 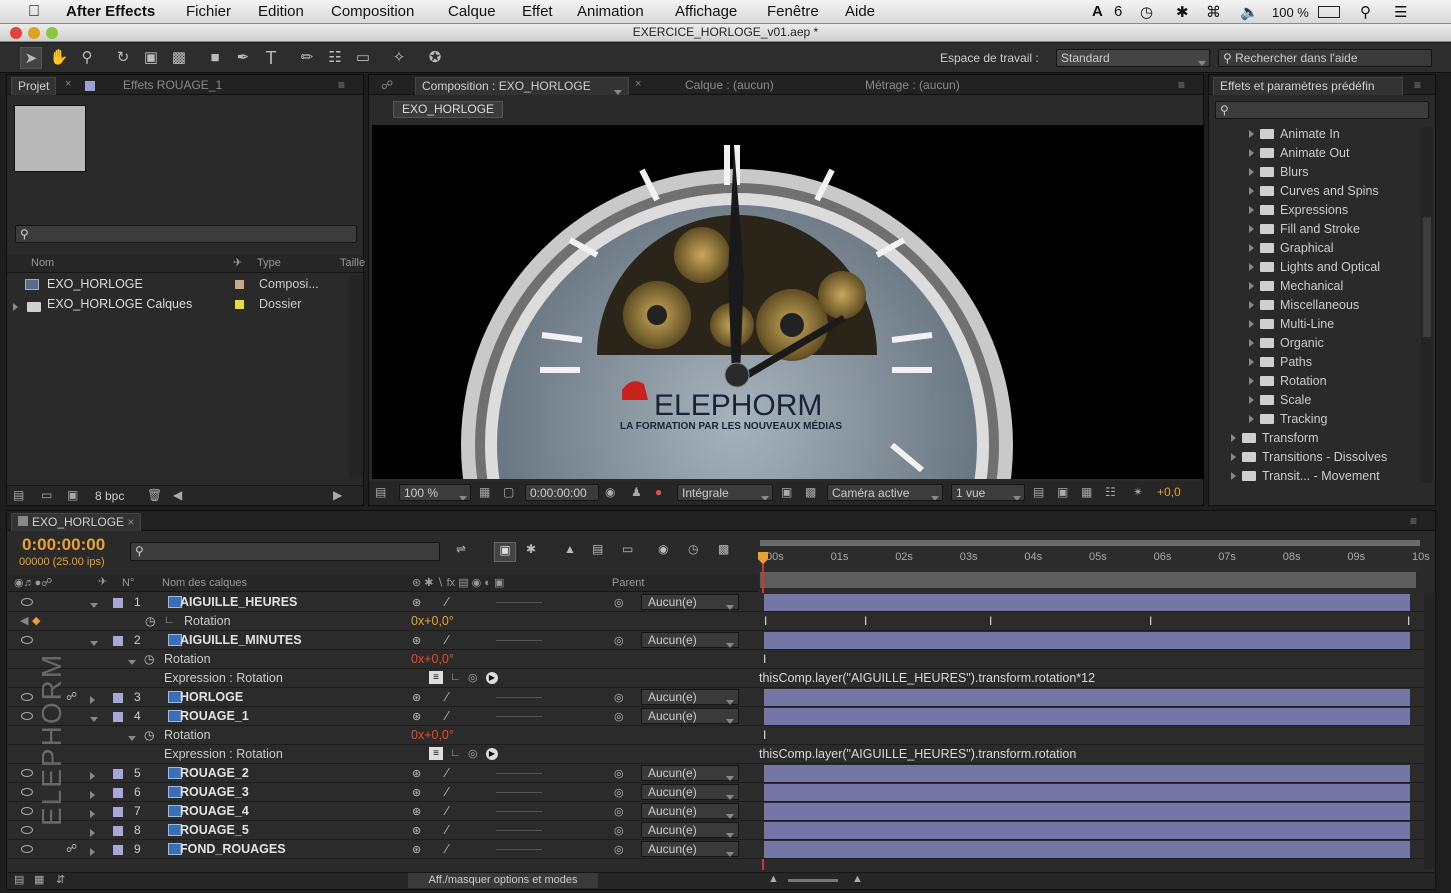 I want to click on toggle-switches-modes-button: Aff./masquer options et modes, so click(x=503, y=880).